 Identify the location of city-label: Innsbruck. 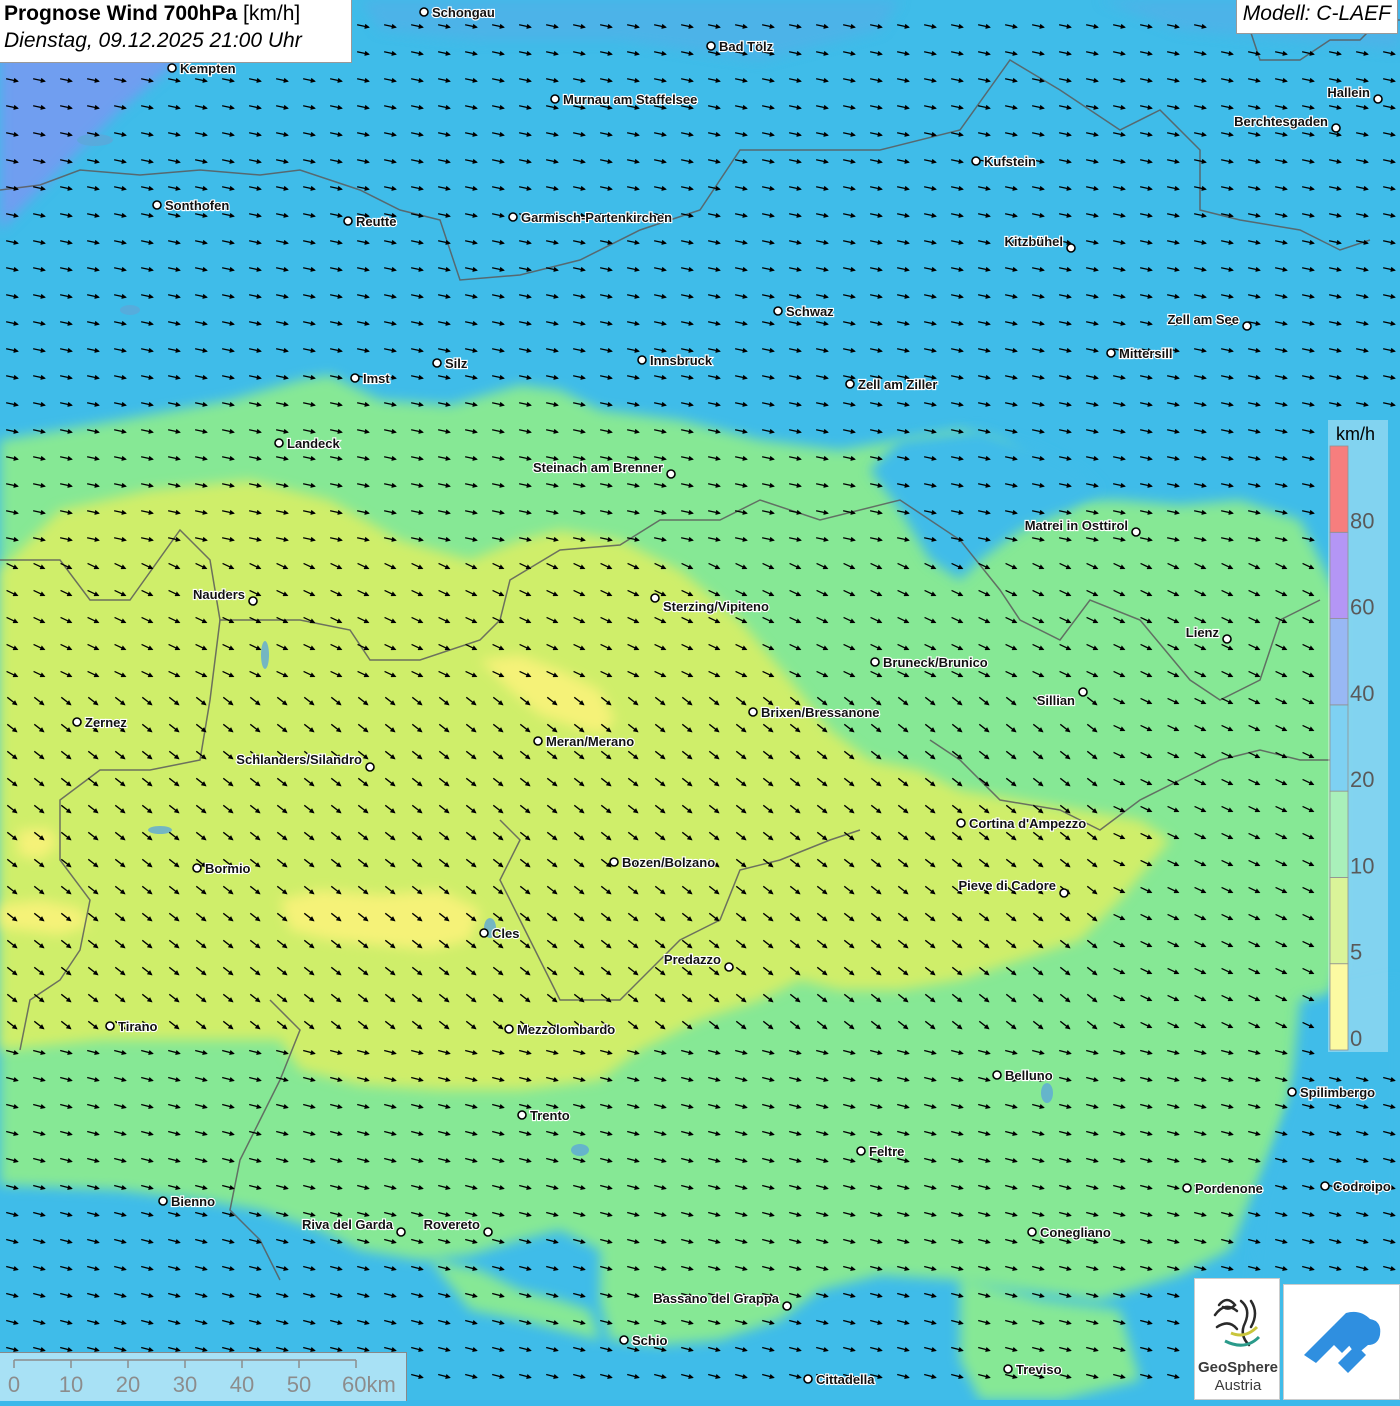
(681, 360).